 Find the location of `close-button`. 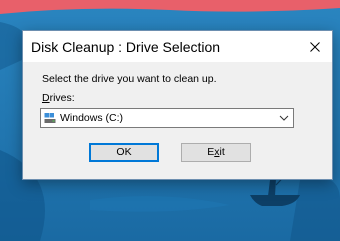

close-button is located at coordinates (315, 46).